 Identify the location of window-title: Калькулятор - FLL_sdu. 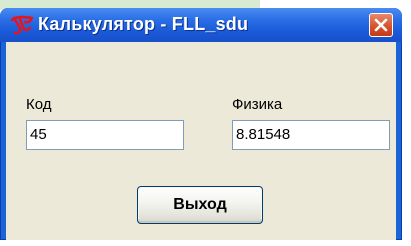
(143, 24).